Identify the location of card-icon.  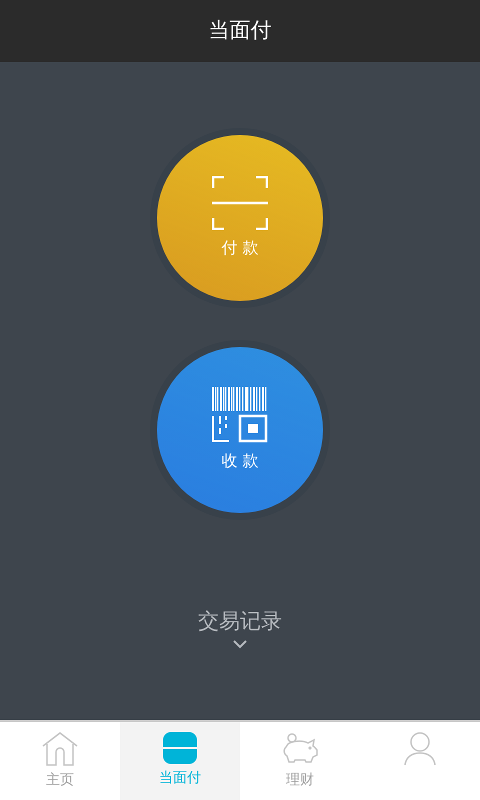
(180, 748).